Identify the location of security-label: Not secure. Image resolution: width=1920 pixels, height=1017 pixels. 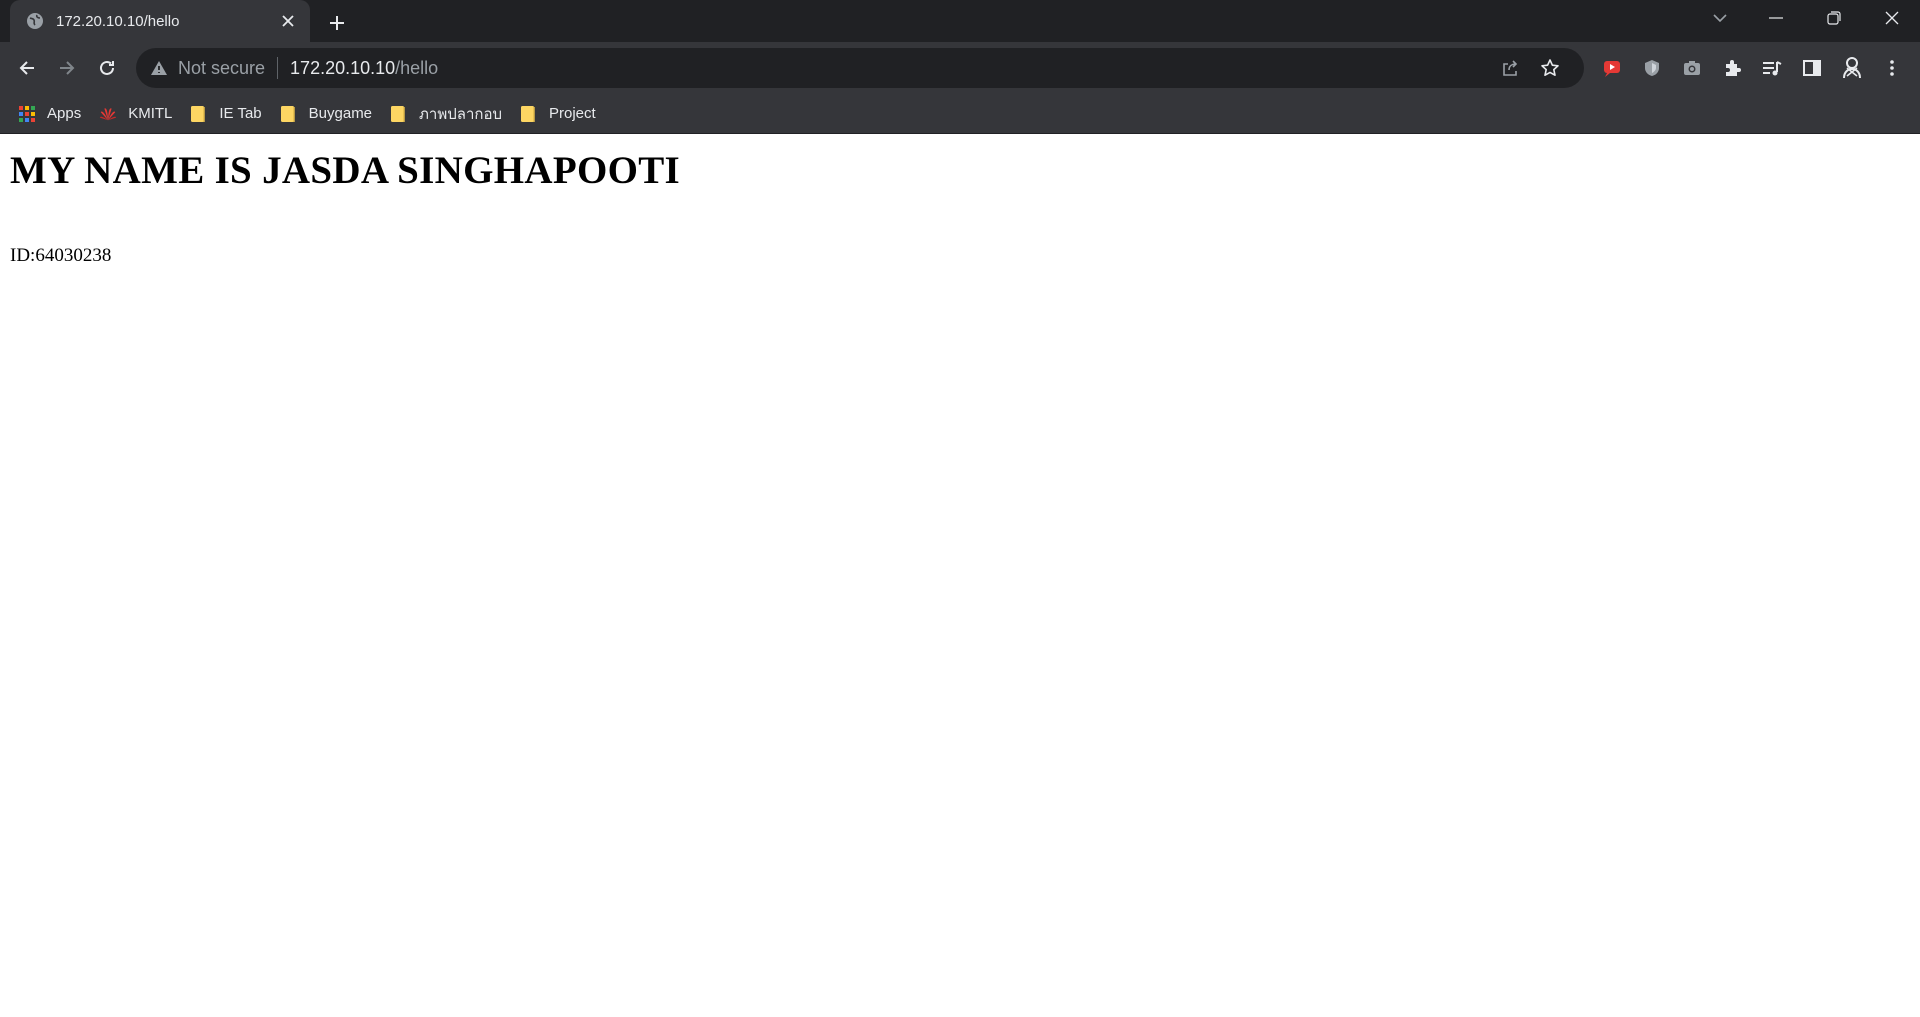
(221, 68).